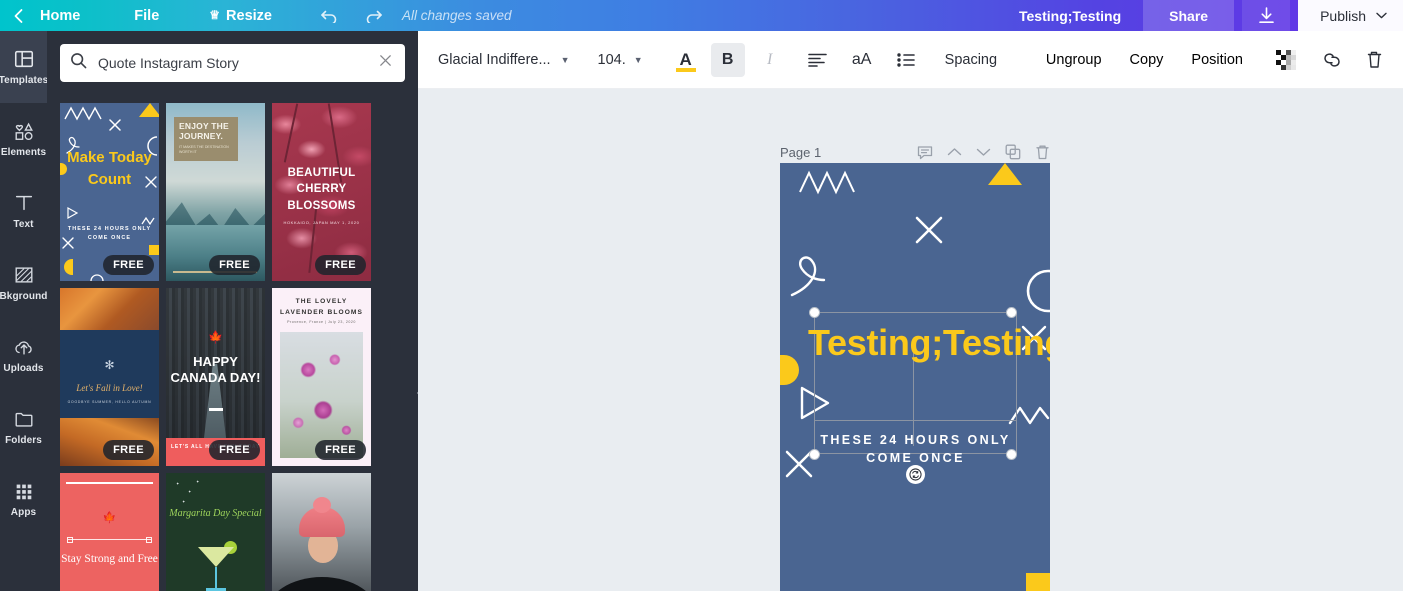 The width and height of the screenshot is (1403, 591). Describe the element at coordinates (915, 449) in the screenshot. I see `canvas-subtitle-text: THESE 24 HOURS ONLY COME ONCE` at that location.